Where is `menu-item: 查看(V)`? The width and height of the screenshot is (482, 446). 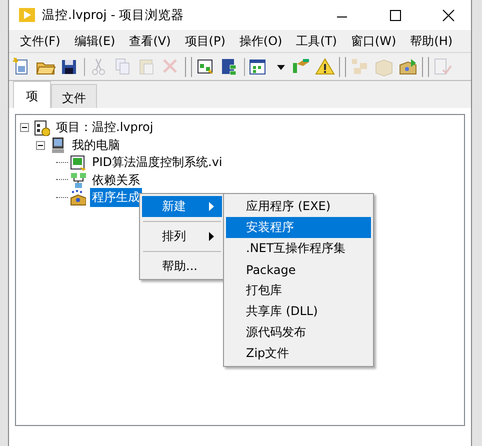
menu-item: 查看(V) is located at coordinates (150, 41).